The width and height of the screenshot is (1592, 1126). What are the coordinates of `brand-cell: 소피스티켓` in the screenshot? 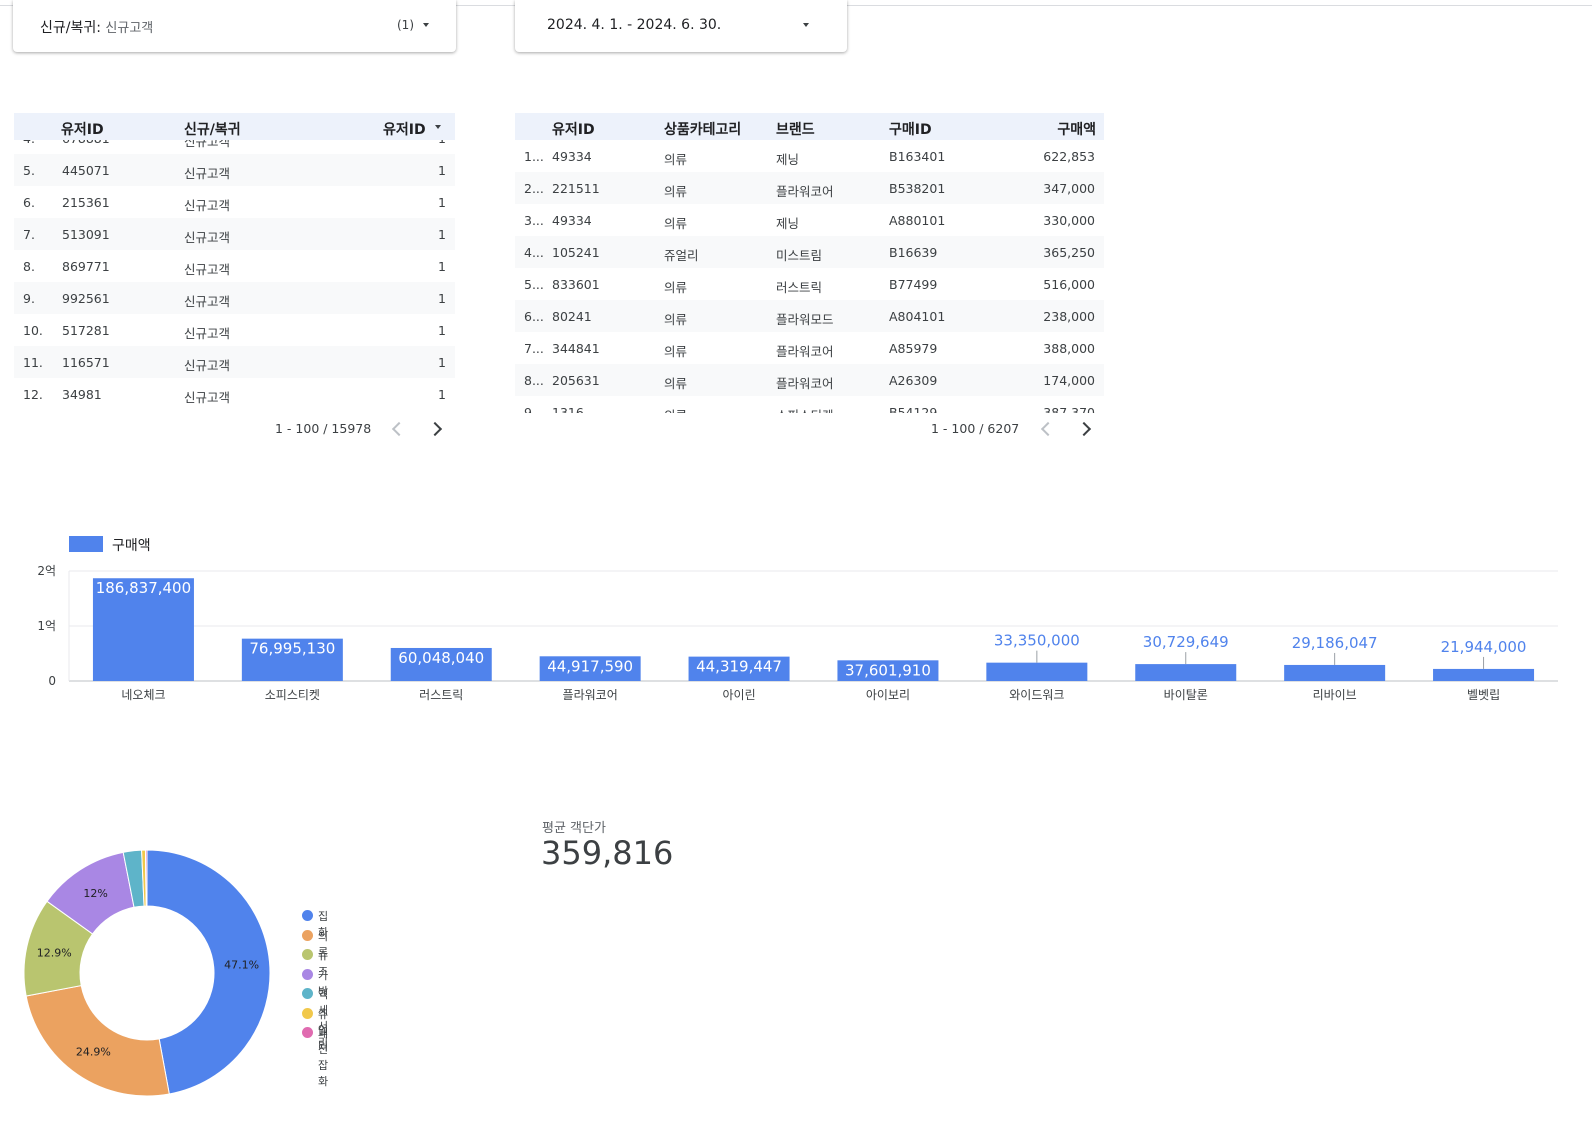 It's located at (805, 409).